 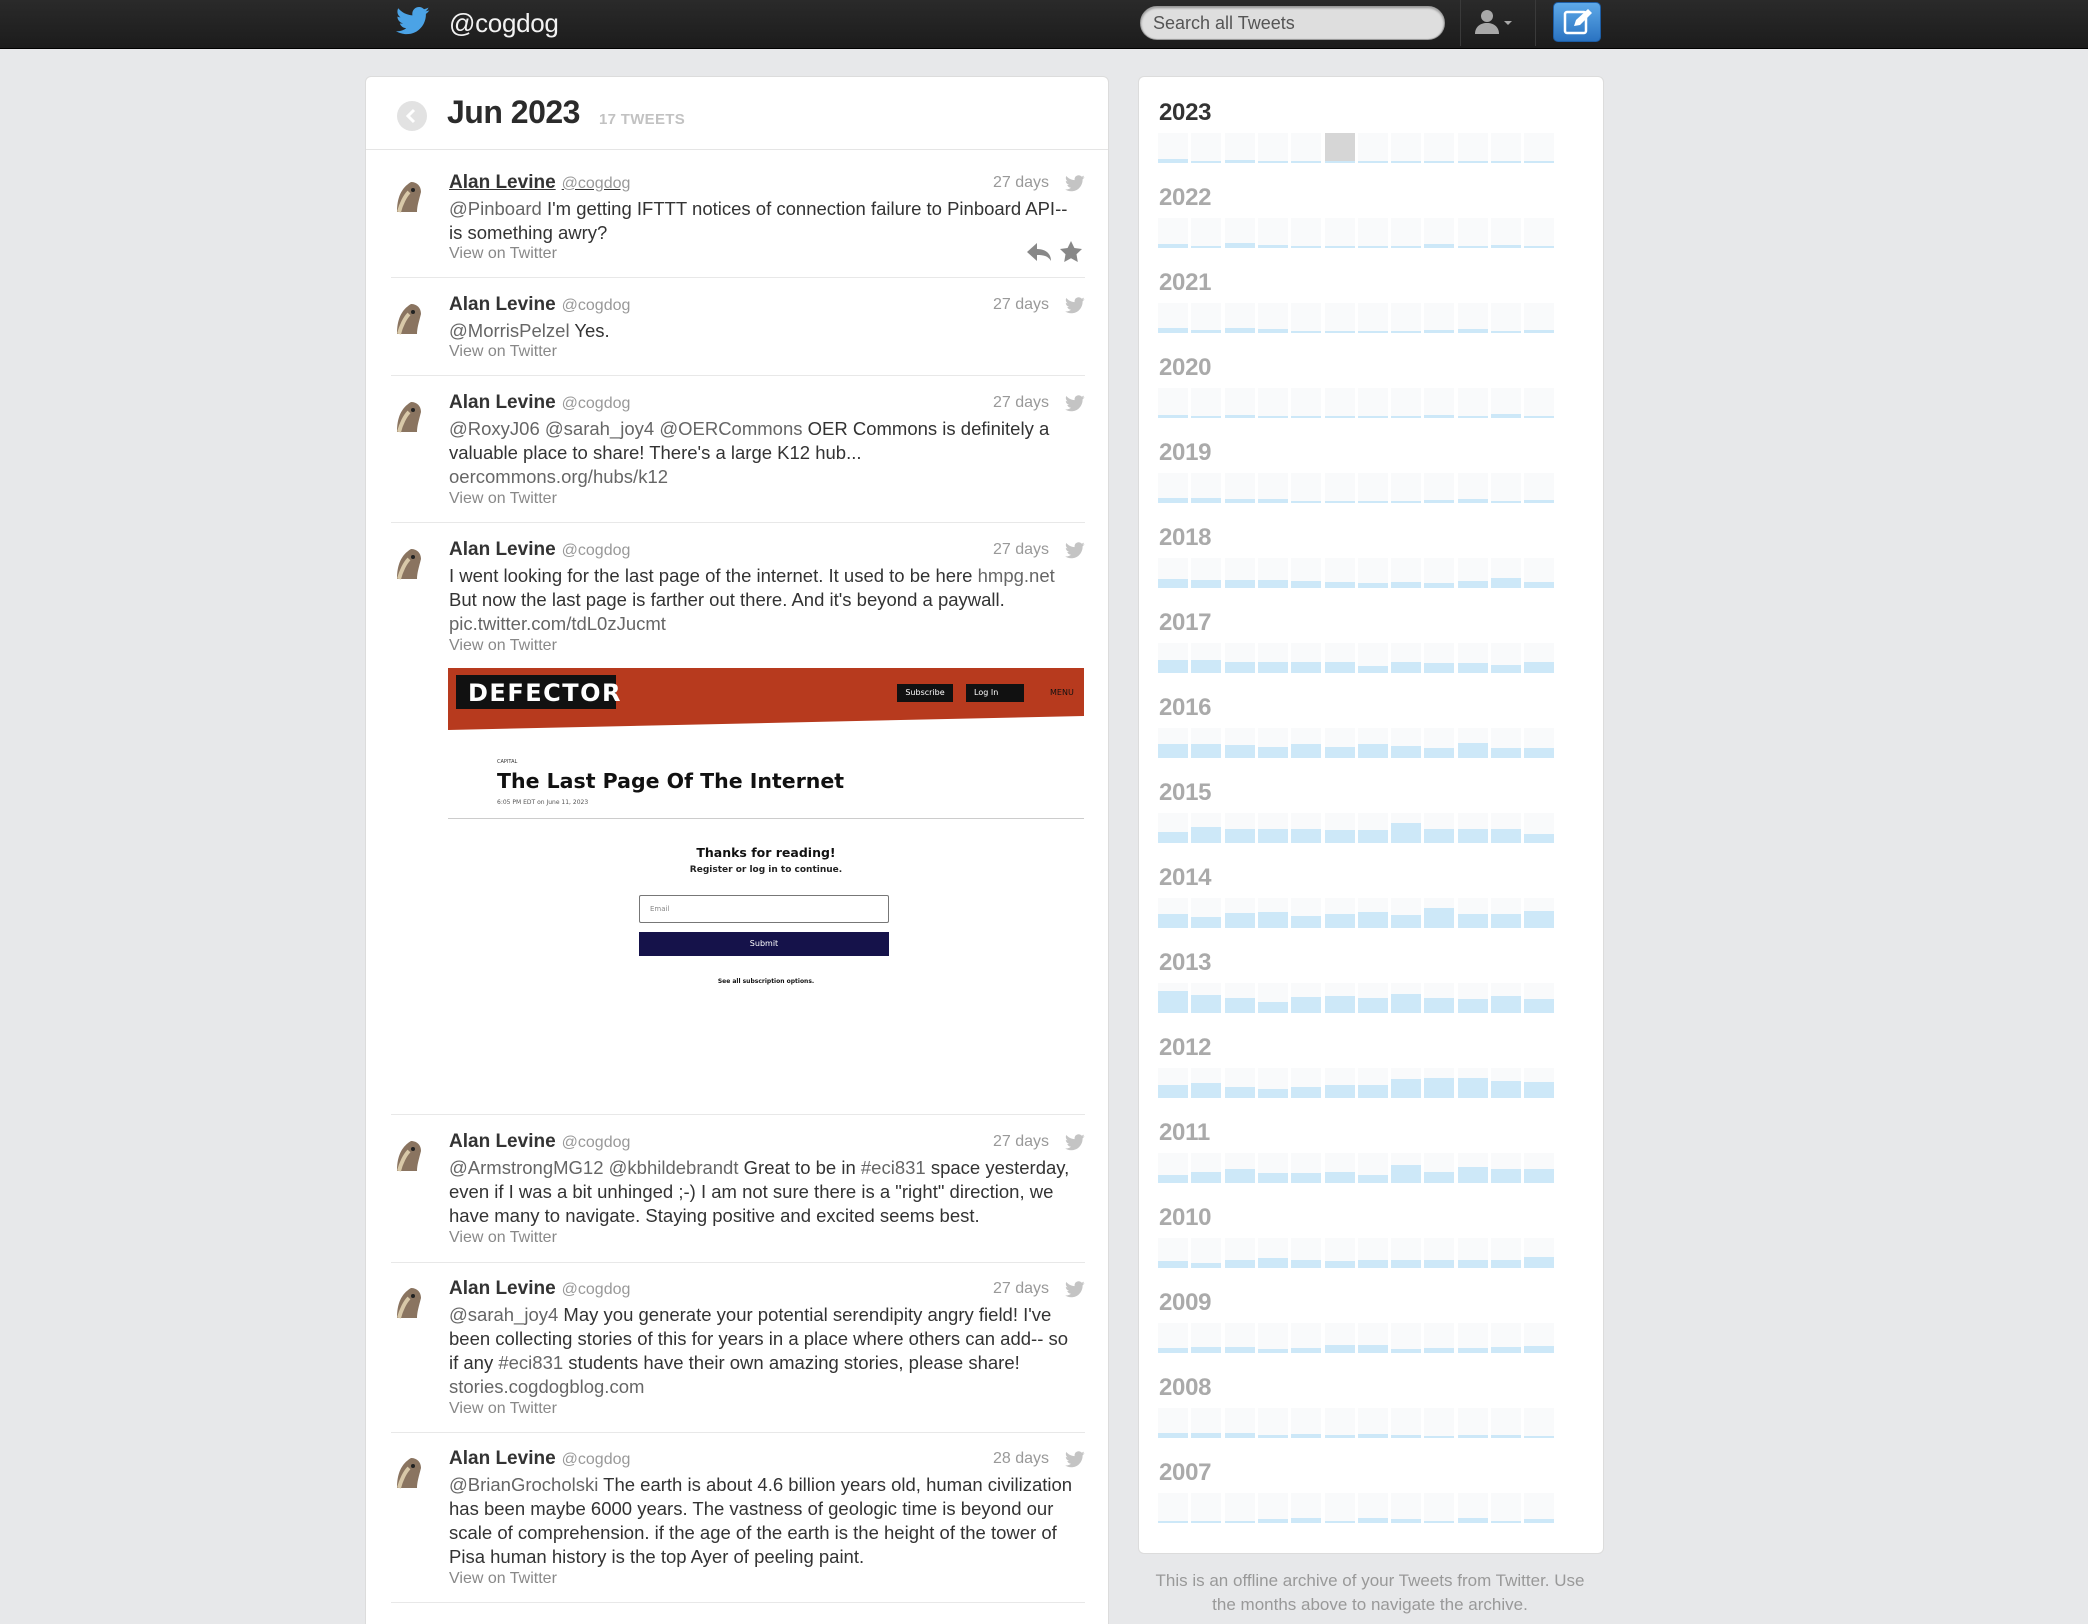 What do you see at coordinates (1021, 1459) in the screenshot?
I see `tweet-time: 28 days` at bounding box center [1021, 1459].